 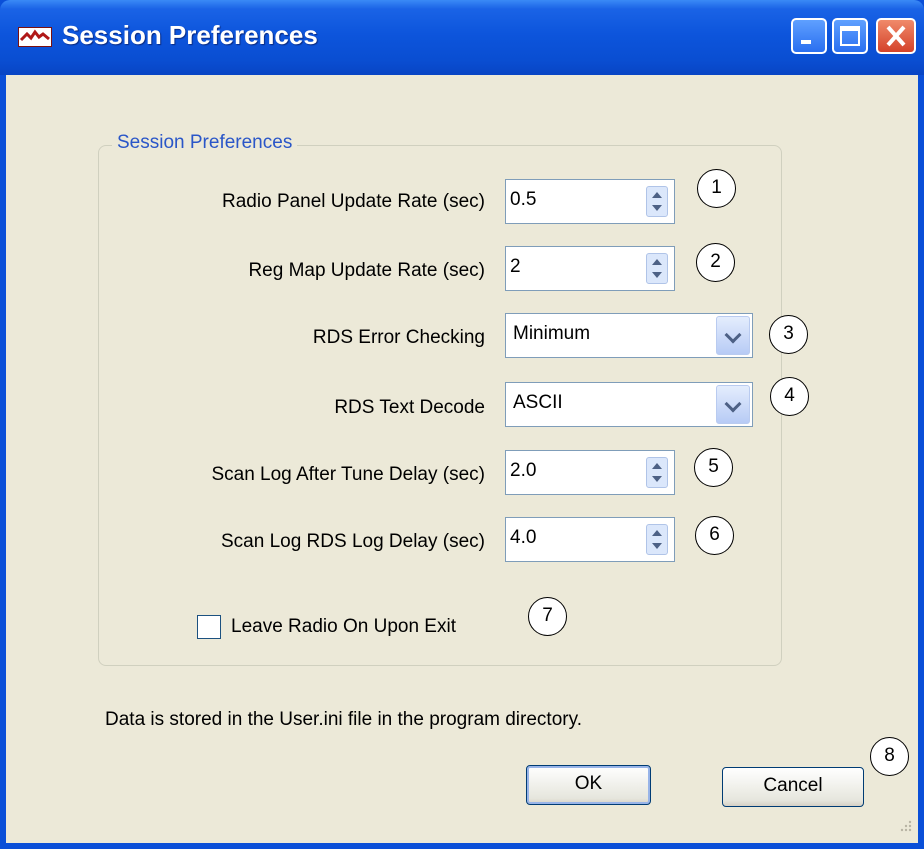 I want to click on radio-panel-rate-label: Radio Panel Update Rate (sec), so click(x=353, y=201).